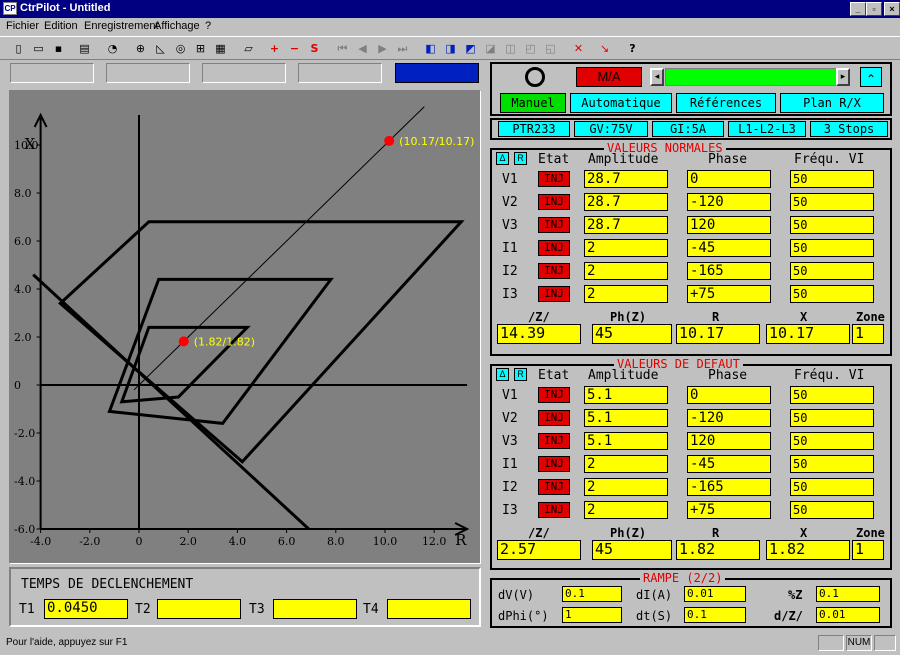 Image resolution: width=900 pixels, height=655 pixels. Describe the element at coordinates (402, 48) in the screenshot. I see `last-icon: ⏭` at that location.